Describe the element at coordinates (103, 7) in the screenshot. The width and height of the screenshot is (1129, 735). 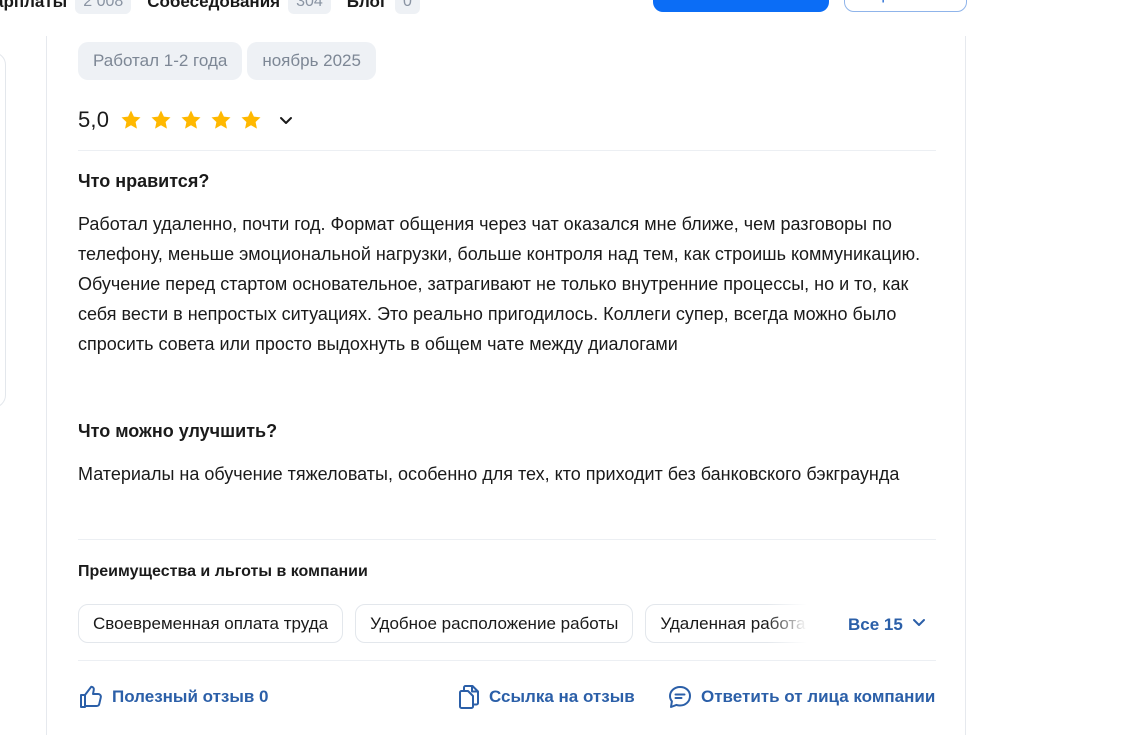
I see `tab-salaries-count: 2 008` at that location.